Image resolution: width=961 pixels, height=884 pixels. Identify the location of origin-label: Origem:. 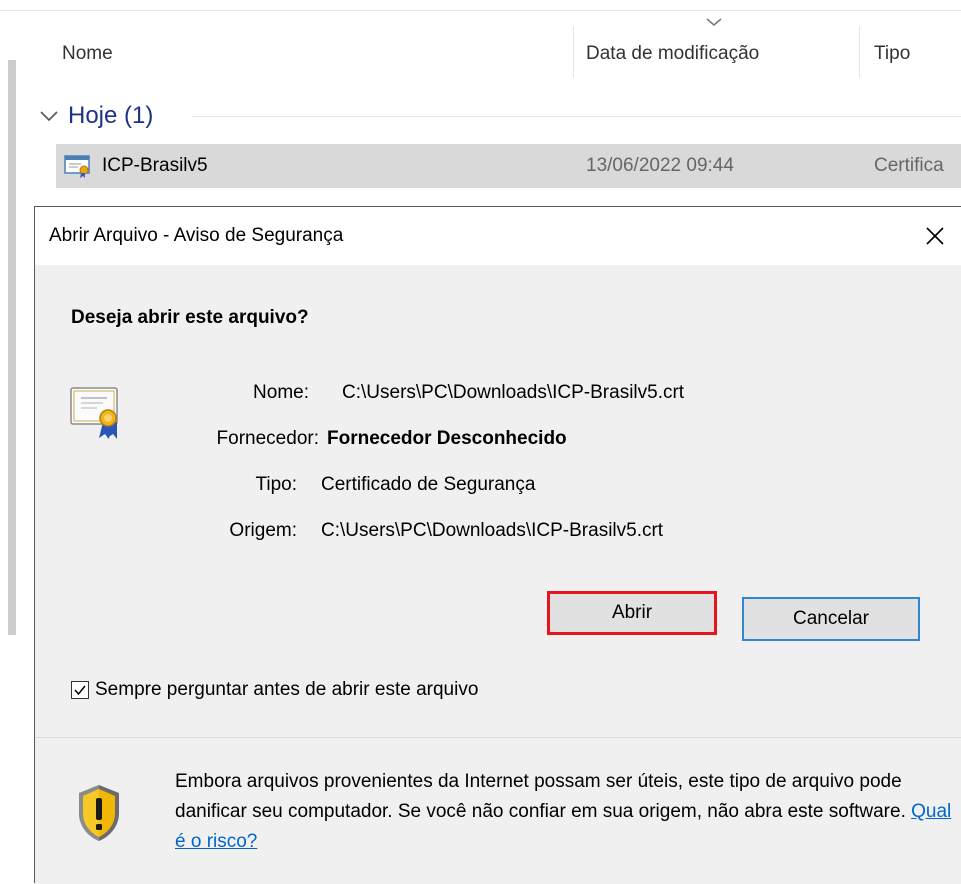
(263, 530).